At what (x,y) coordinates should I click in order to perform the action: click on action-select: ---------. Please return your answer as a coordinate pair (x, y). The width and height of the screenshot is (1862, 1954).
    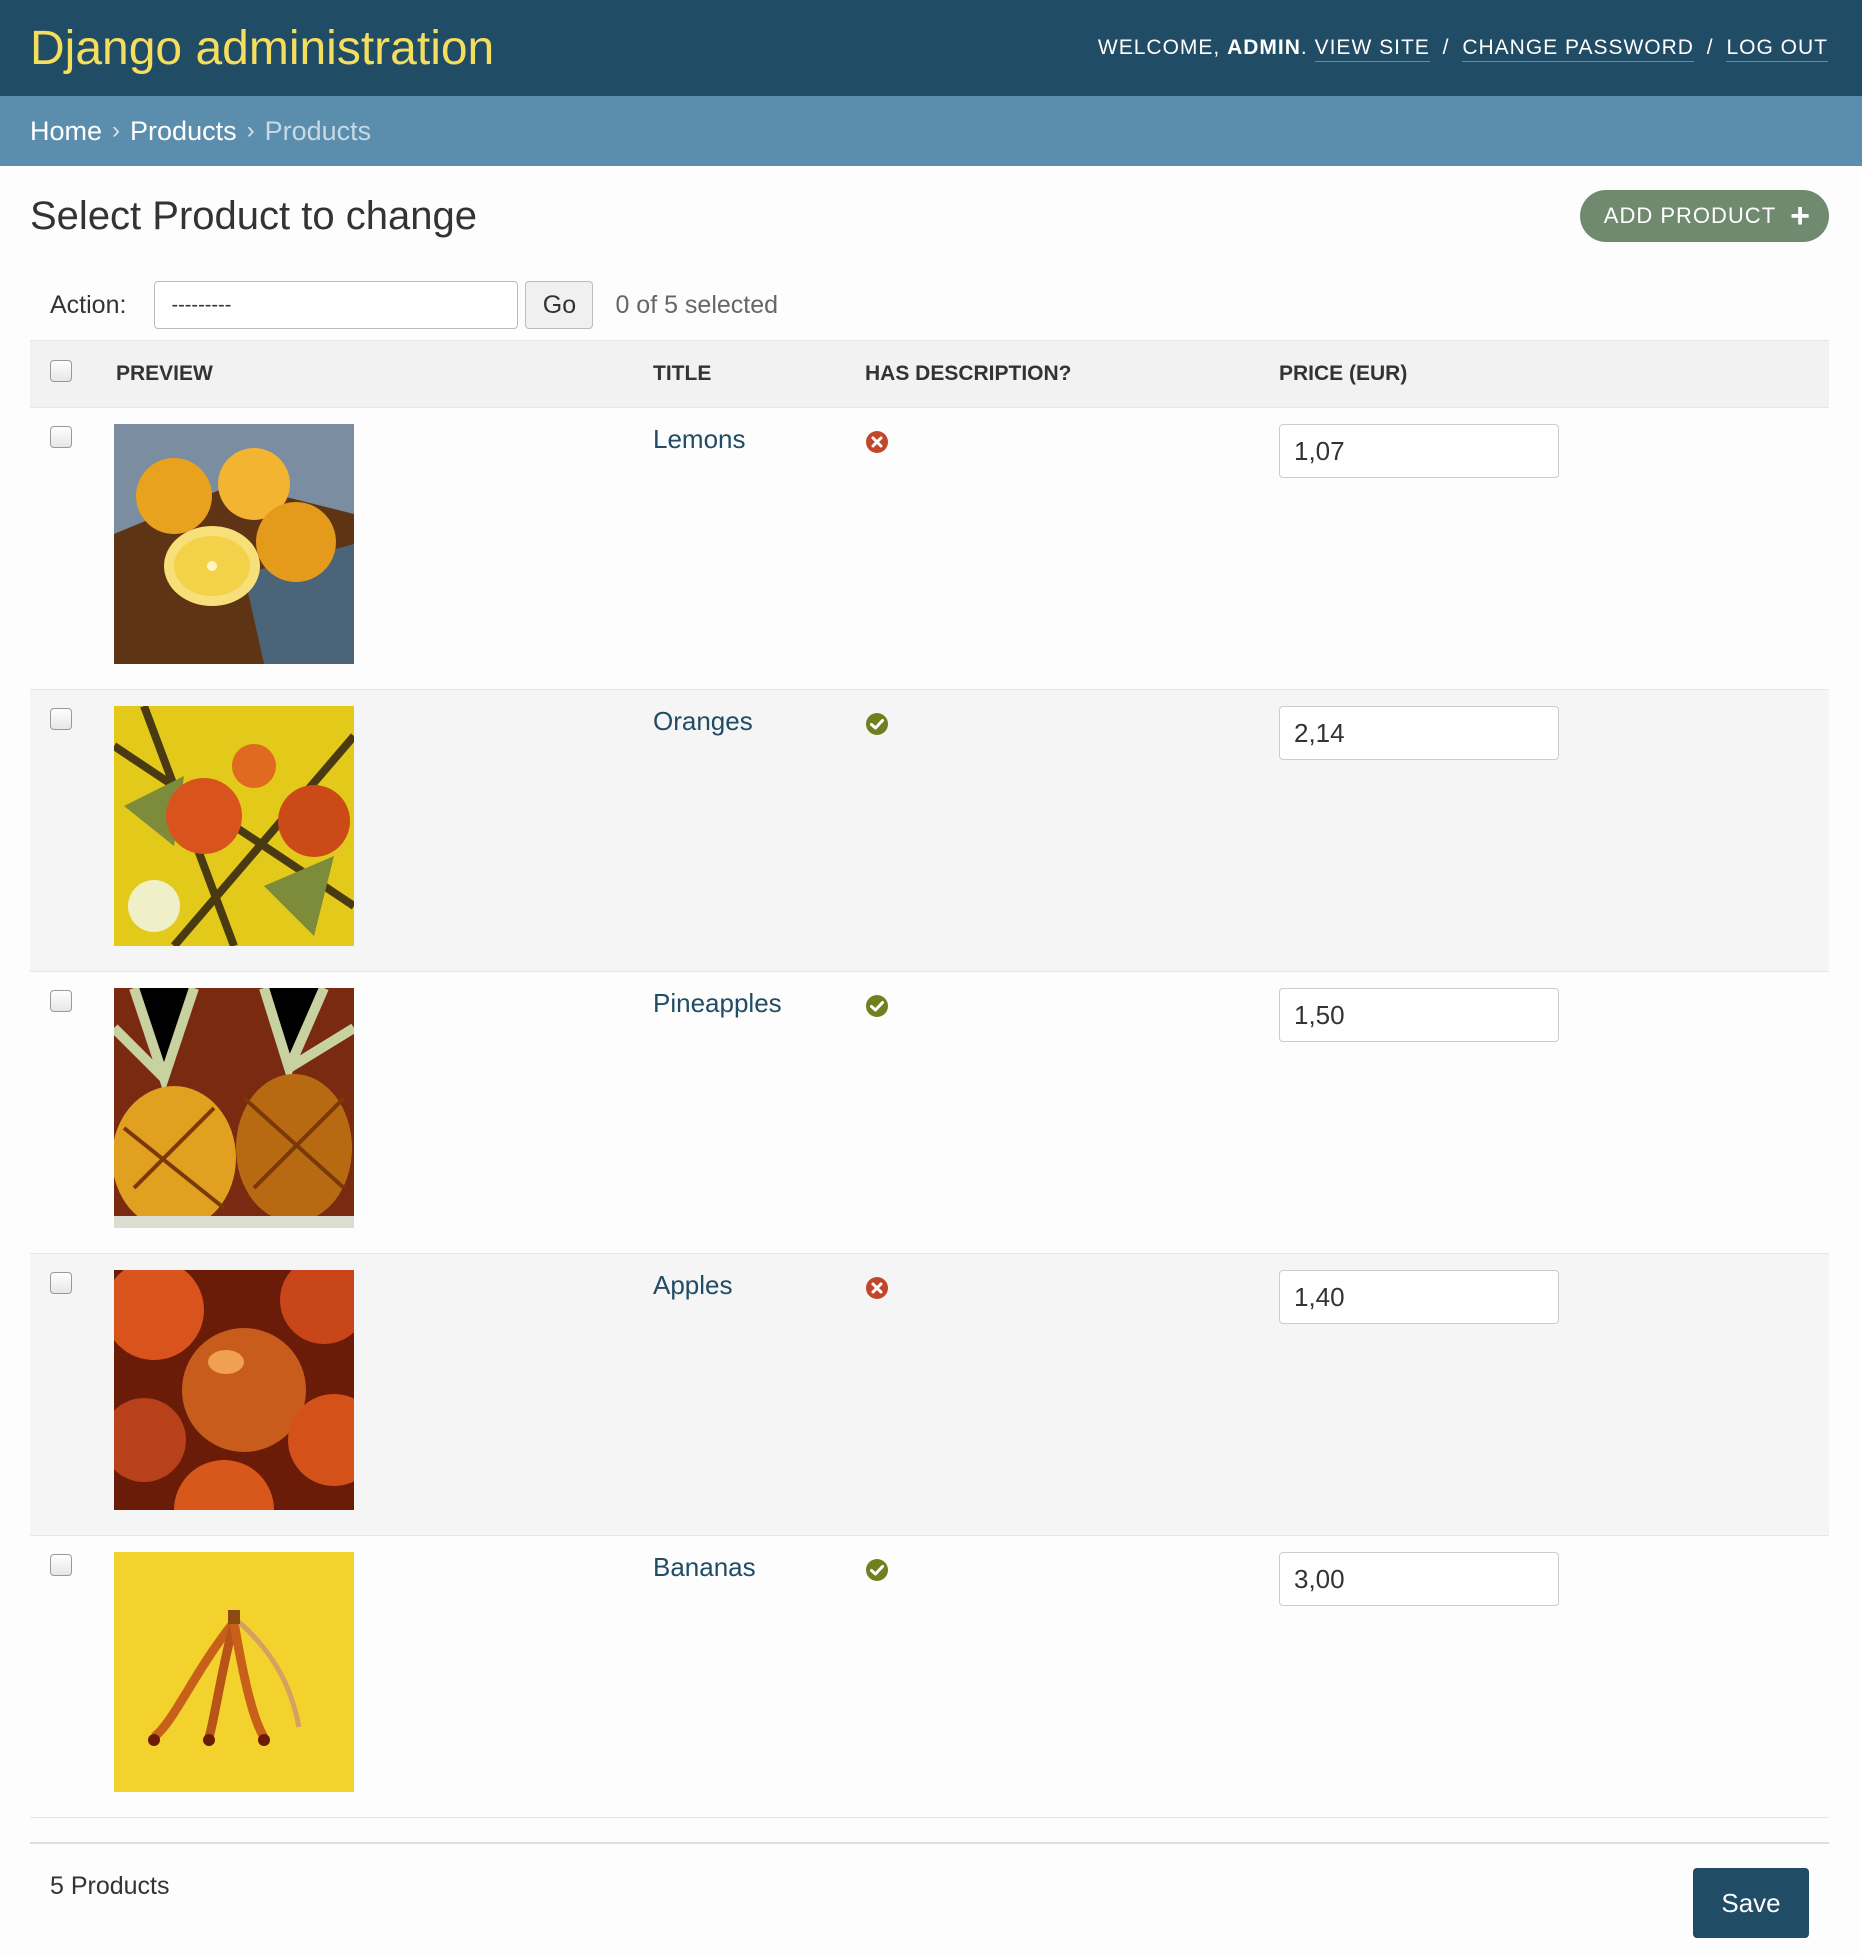
    Looking at the image, I should click on (336, 305).